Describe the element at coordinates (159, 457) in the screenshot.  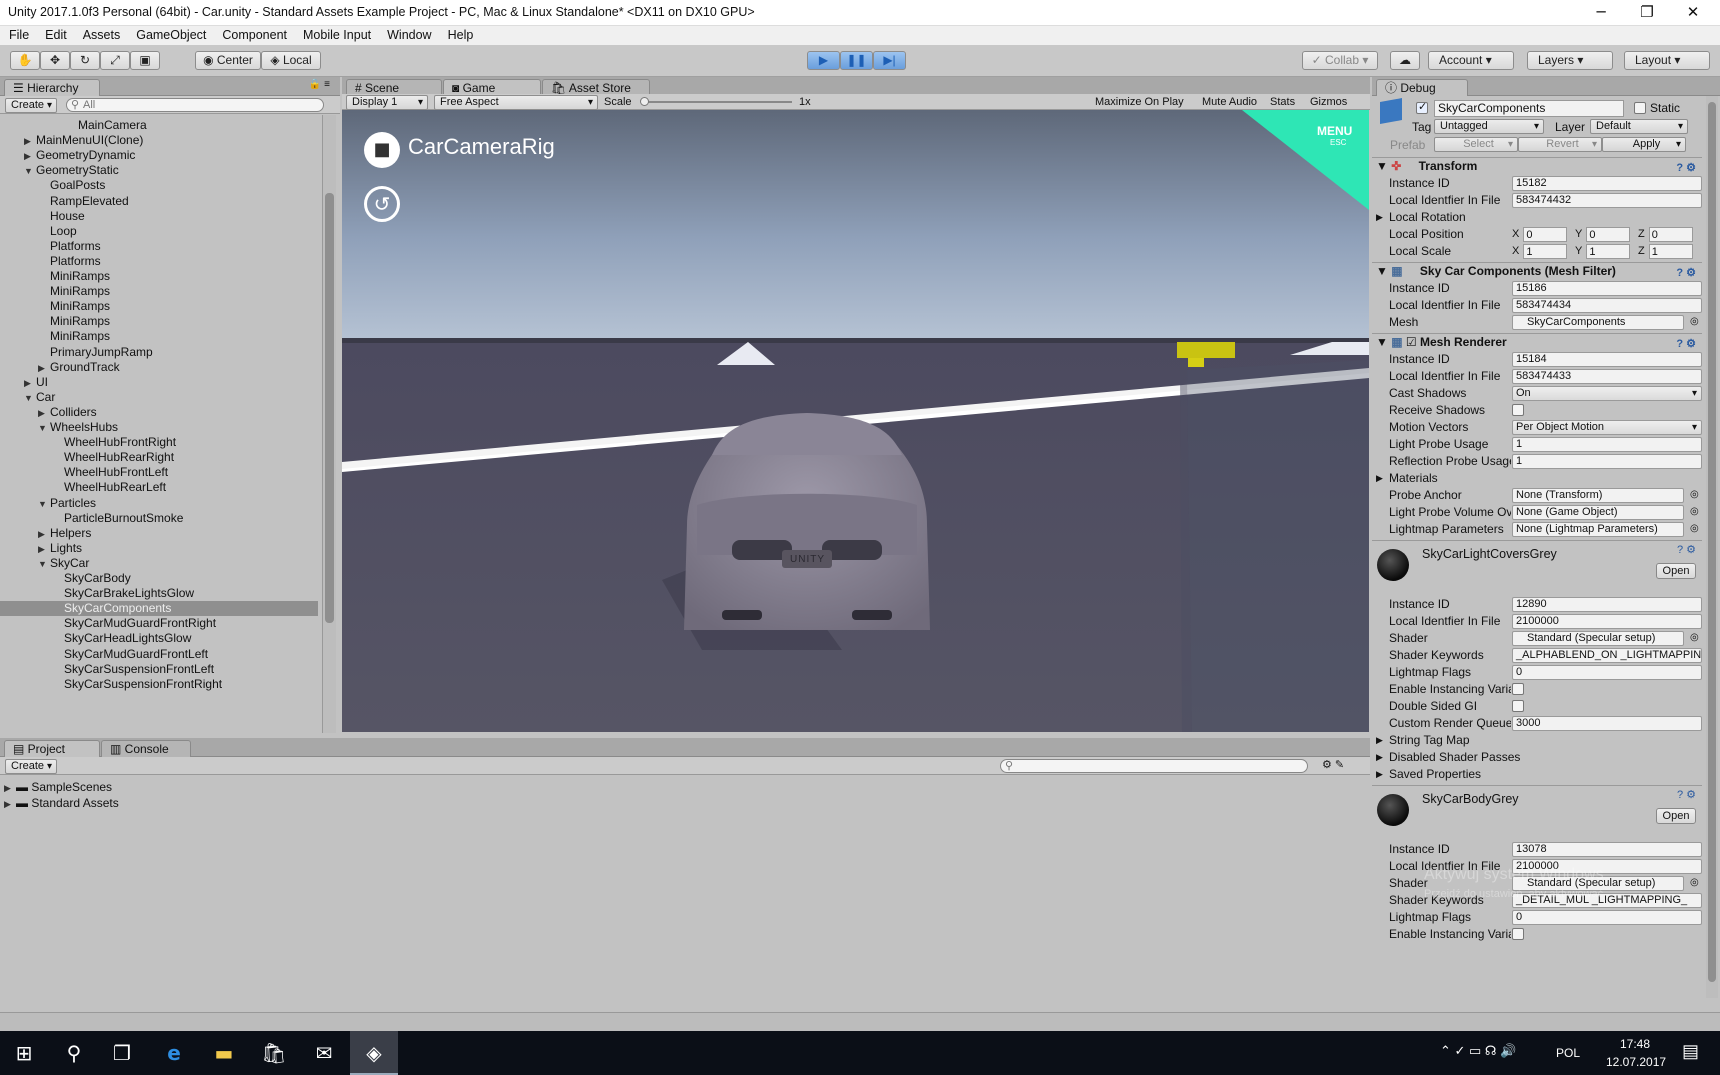
I see `hierarchy-item: WheelHubRearRight` at that location.